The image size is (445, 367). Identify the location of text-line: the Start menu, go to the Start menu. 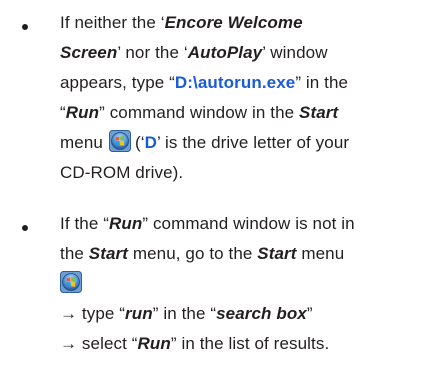
(202, 253).